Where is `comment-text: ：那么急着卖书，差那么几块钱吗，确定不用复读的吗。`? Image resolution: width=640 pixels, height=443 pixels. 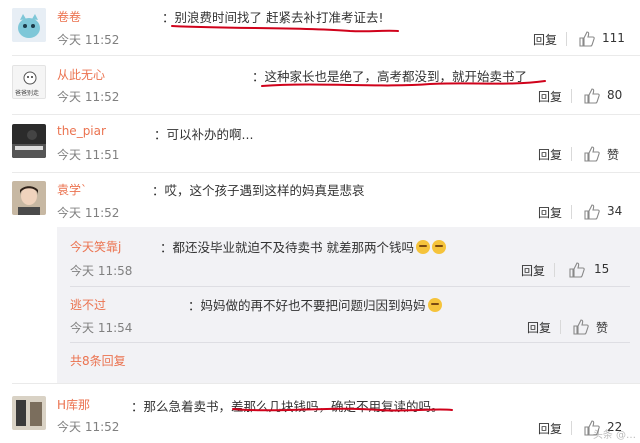 comment-text: ：那么急着卖书，差那么几块钱吗，确定不用复读的吗。 is located at coordinates (287, 406).